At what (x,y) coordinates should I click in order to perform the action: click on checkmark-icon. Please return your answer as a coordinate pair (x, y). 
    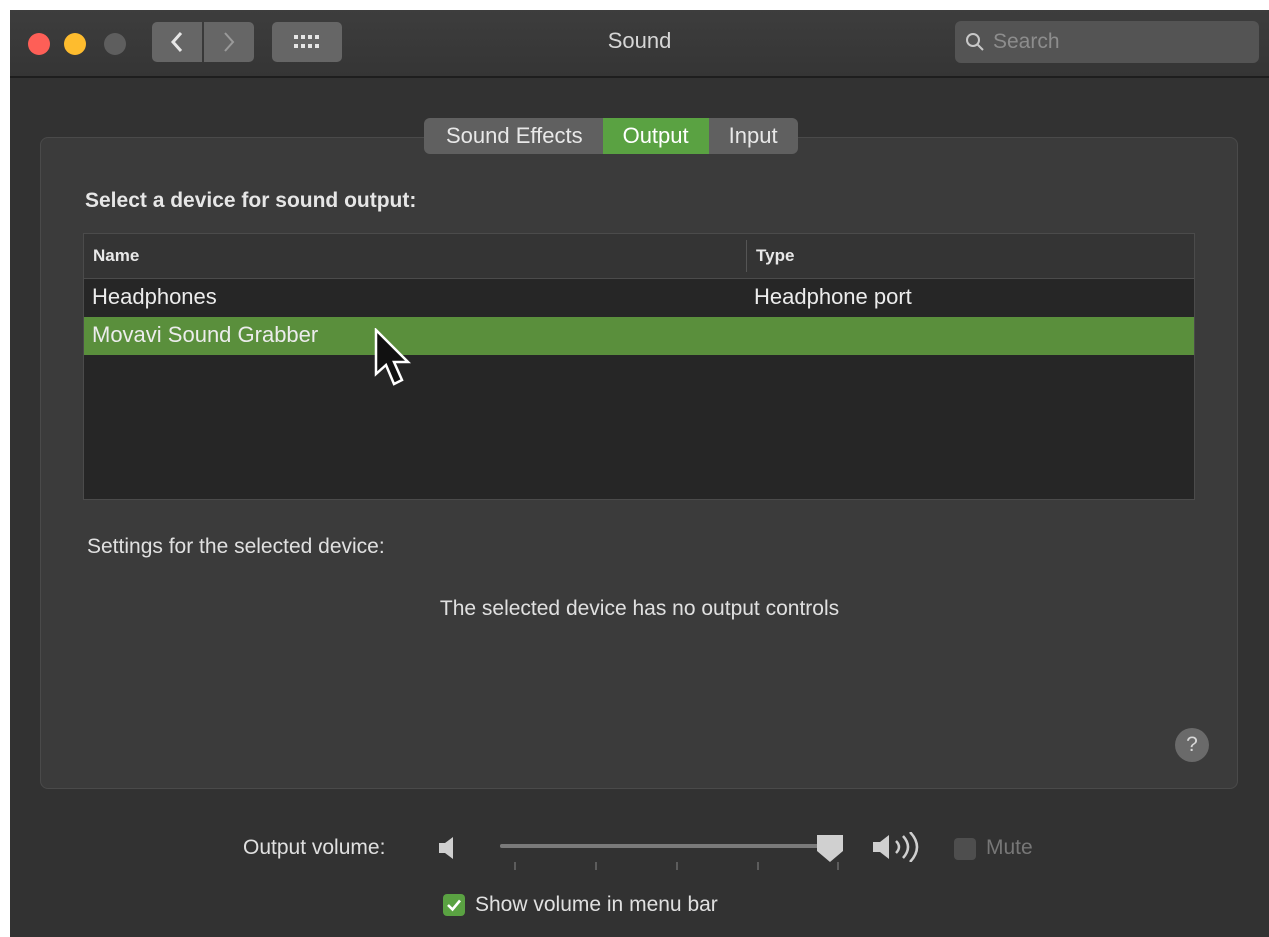
    Looking at the image, I should click on (454, 905).